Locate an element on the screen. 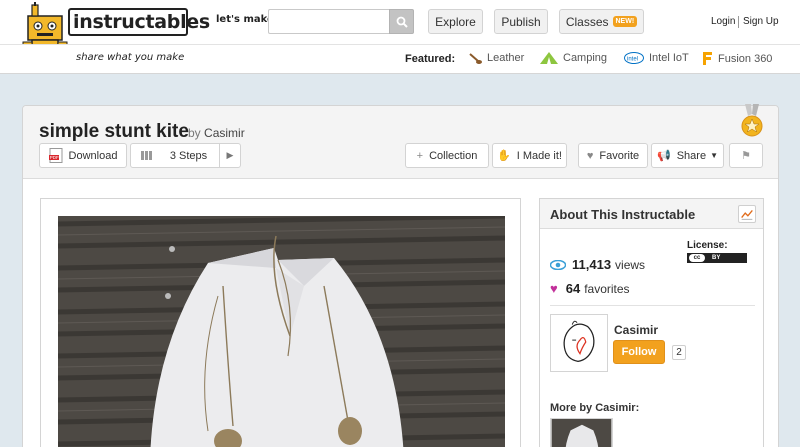  author-avatar is located at coordinates (579, 343).